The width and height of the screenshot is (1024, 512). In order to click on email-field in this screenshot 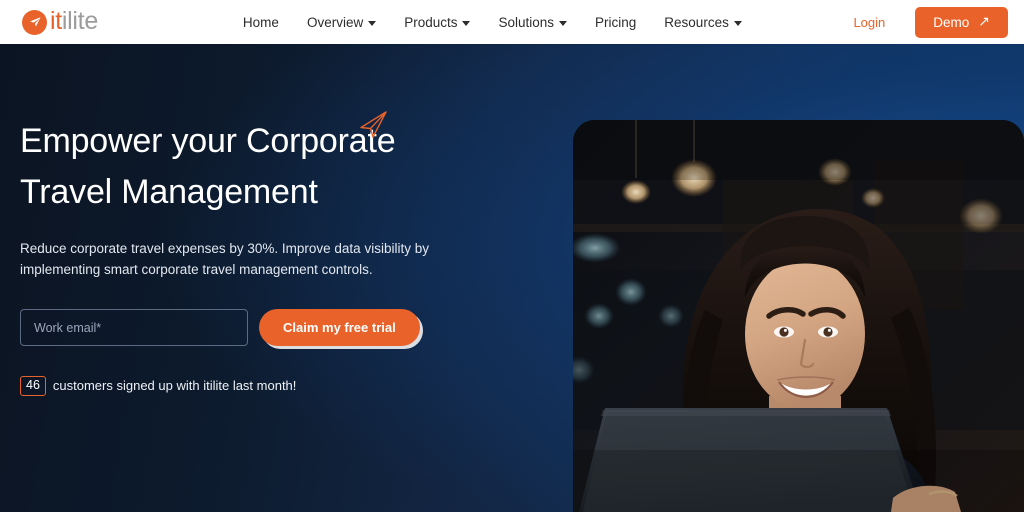, I will do `click(134, 327)`.